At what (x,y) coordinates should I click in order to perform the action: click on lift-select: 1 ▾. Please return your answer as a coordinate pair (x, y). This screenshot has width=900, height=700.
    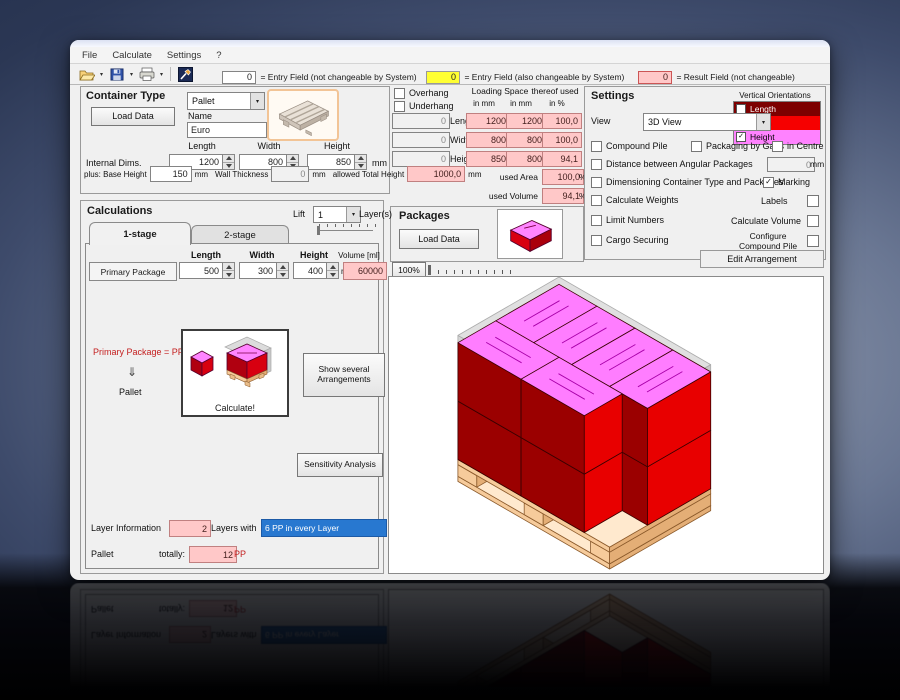
    Looking at the image, I should click on (337, 214).